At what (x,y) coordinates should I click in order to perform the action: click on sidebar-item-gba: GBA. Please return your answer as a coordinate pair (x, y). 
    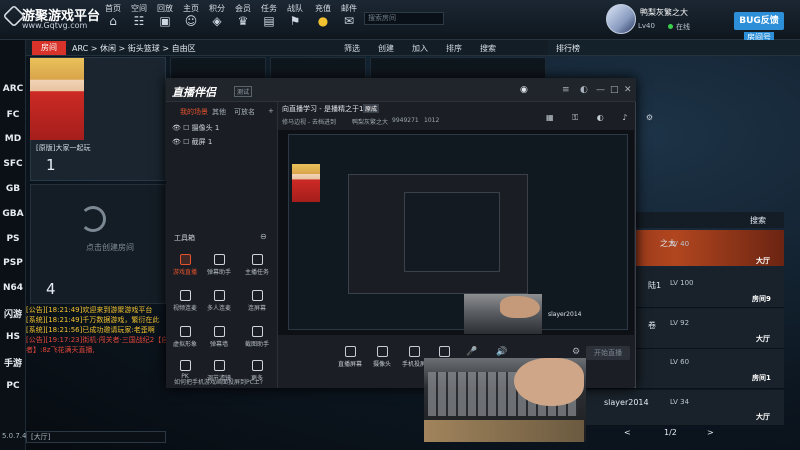
    Looking at the image, I should click on (13, 214).